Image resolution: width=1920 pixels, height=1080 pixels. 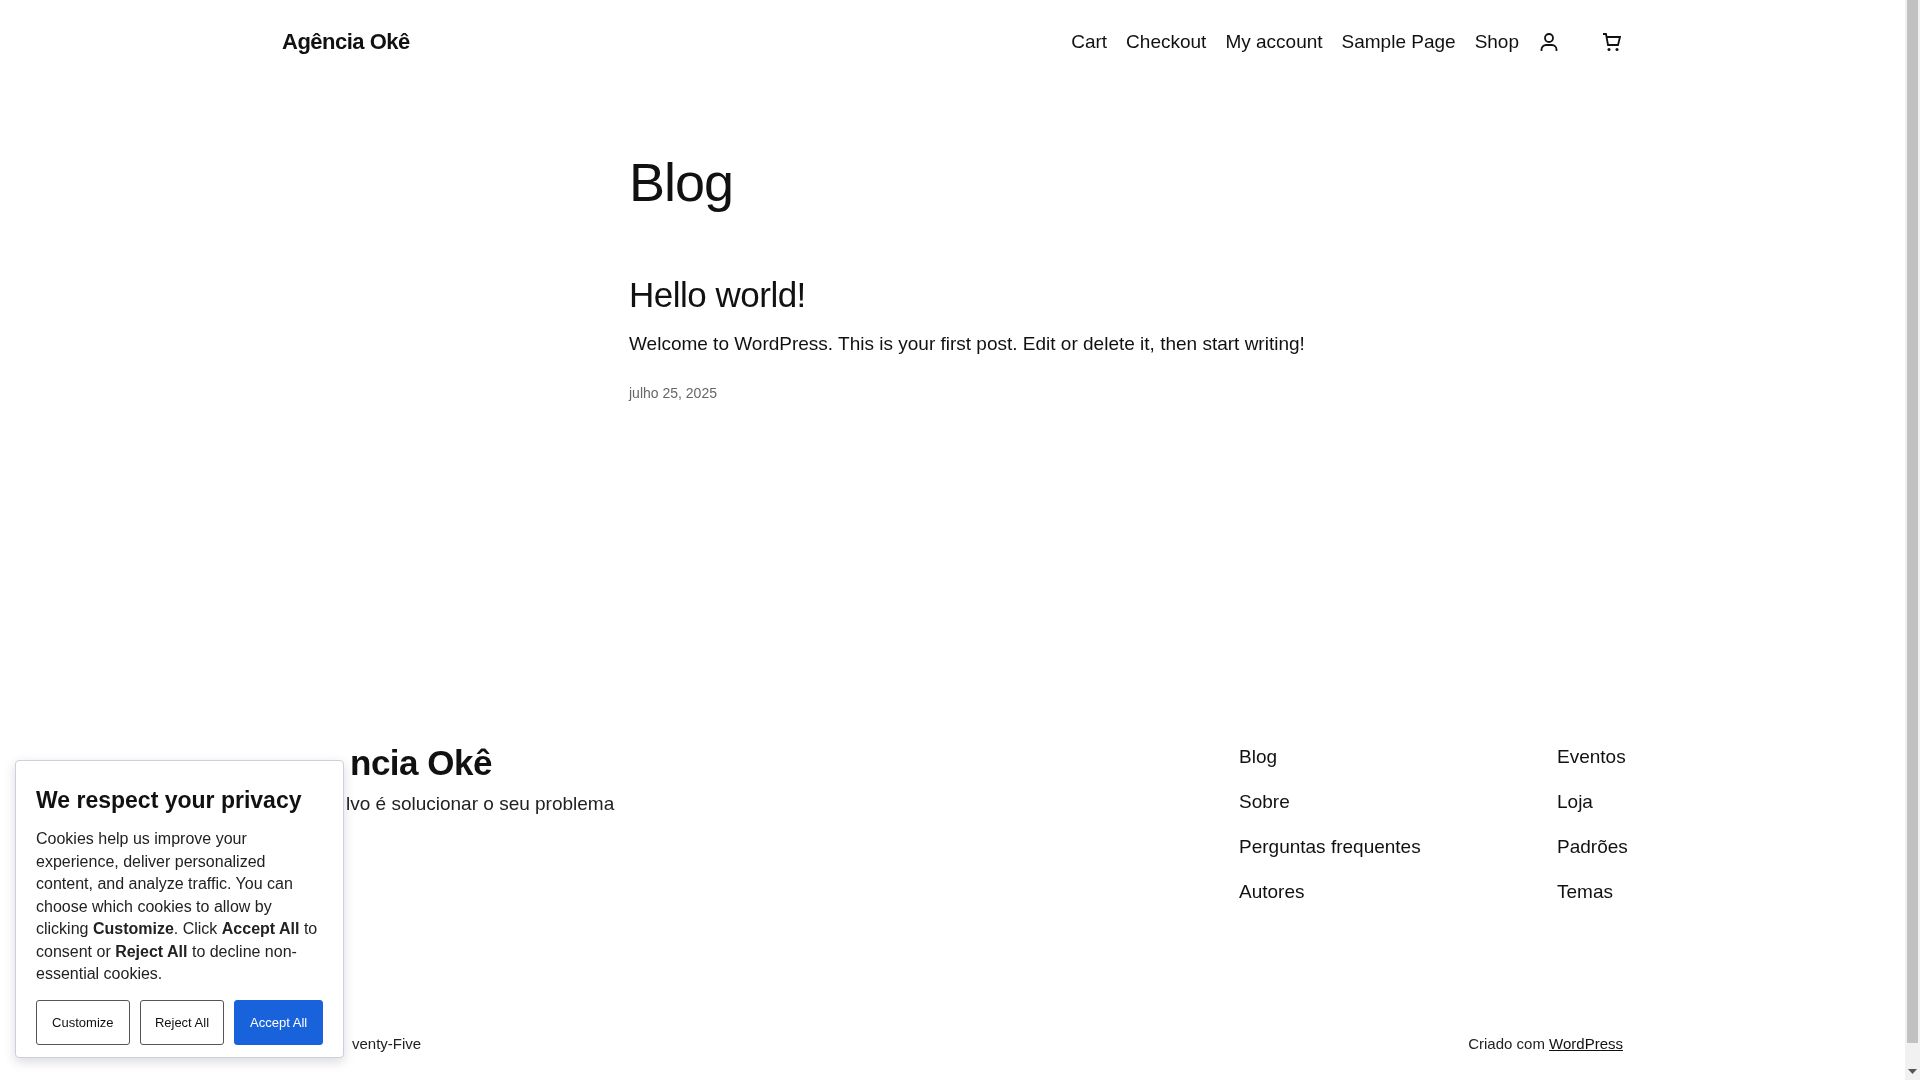 What do you see at coordinates (682, 182) in the screenshot?
I see `page-title: Blog` at bounding box center [682, 182].